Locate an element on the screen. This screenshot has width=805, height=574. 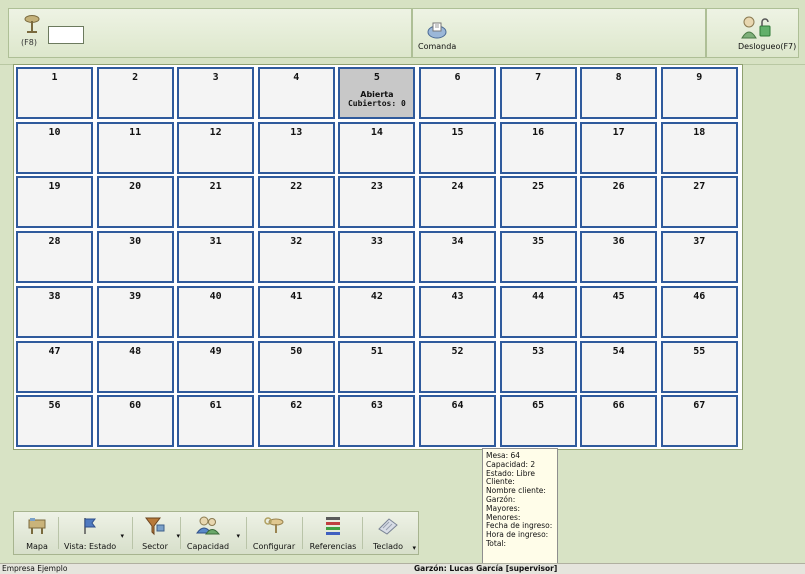
table-cell: 47 is located at coordinates (54, 366).